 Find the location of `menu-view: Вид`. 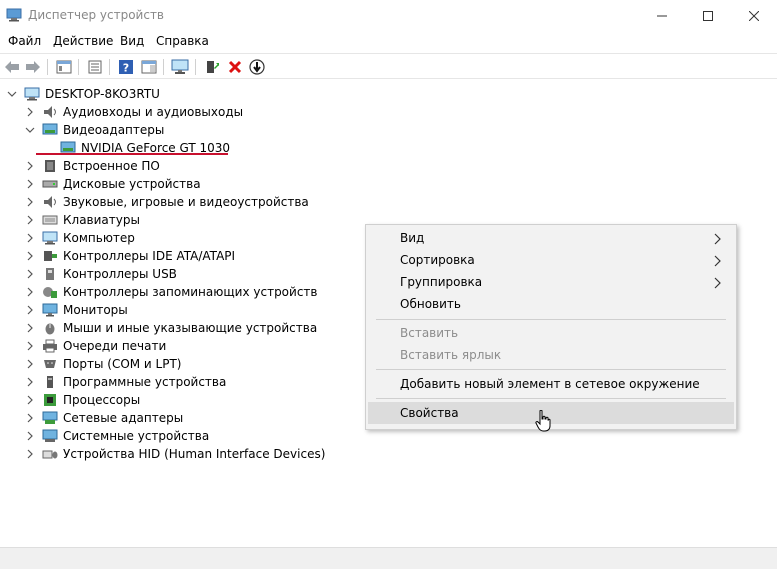

menu-view: Вид is located at coordinates (132, 41).